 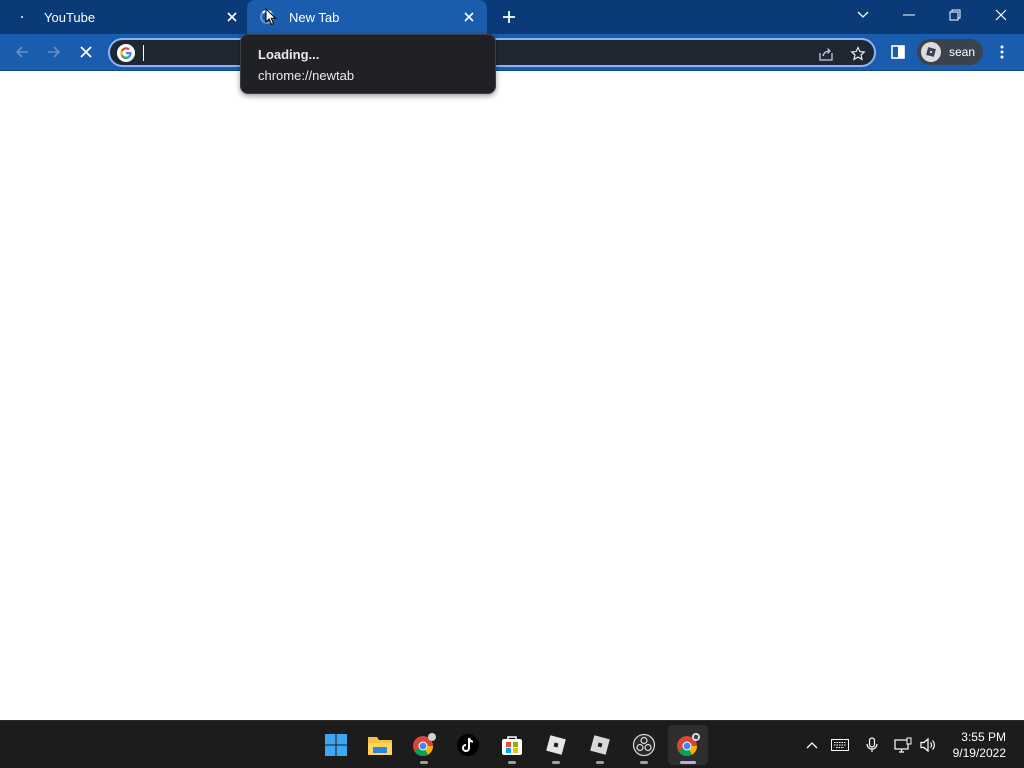 I want to click on browser-toolbar: sean, so click(x=512, y=52).